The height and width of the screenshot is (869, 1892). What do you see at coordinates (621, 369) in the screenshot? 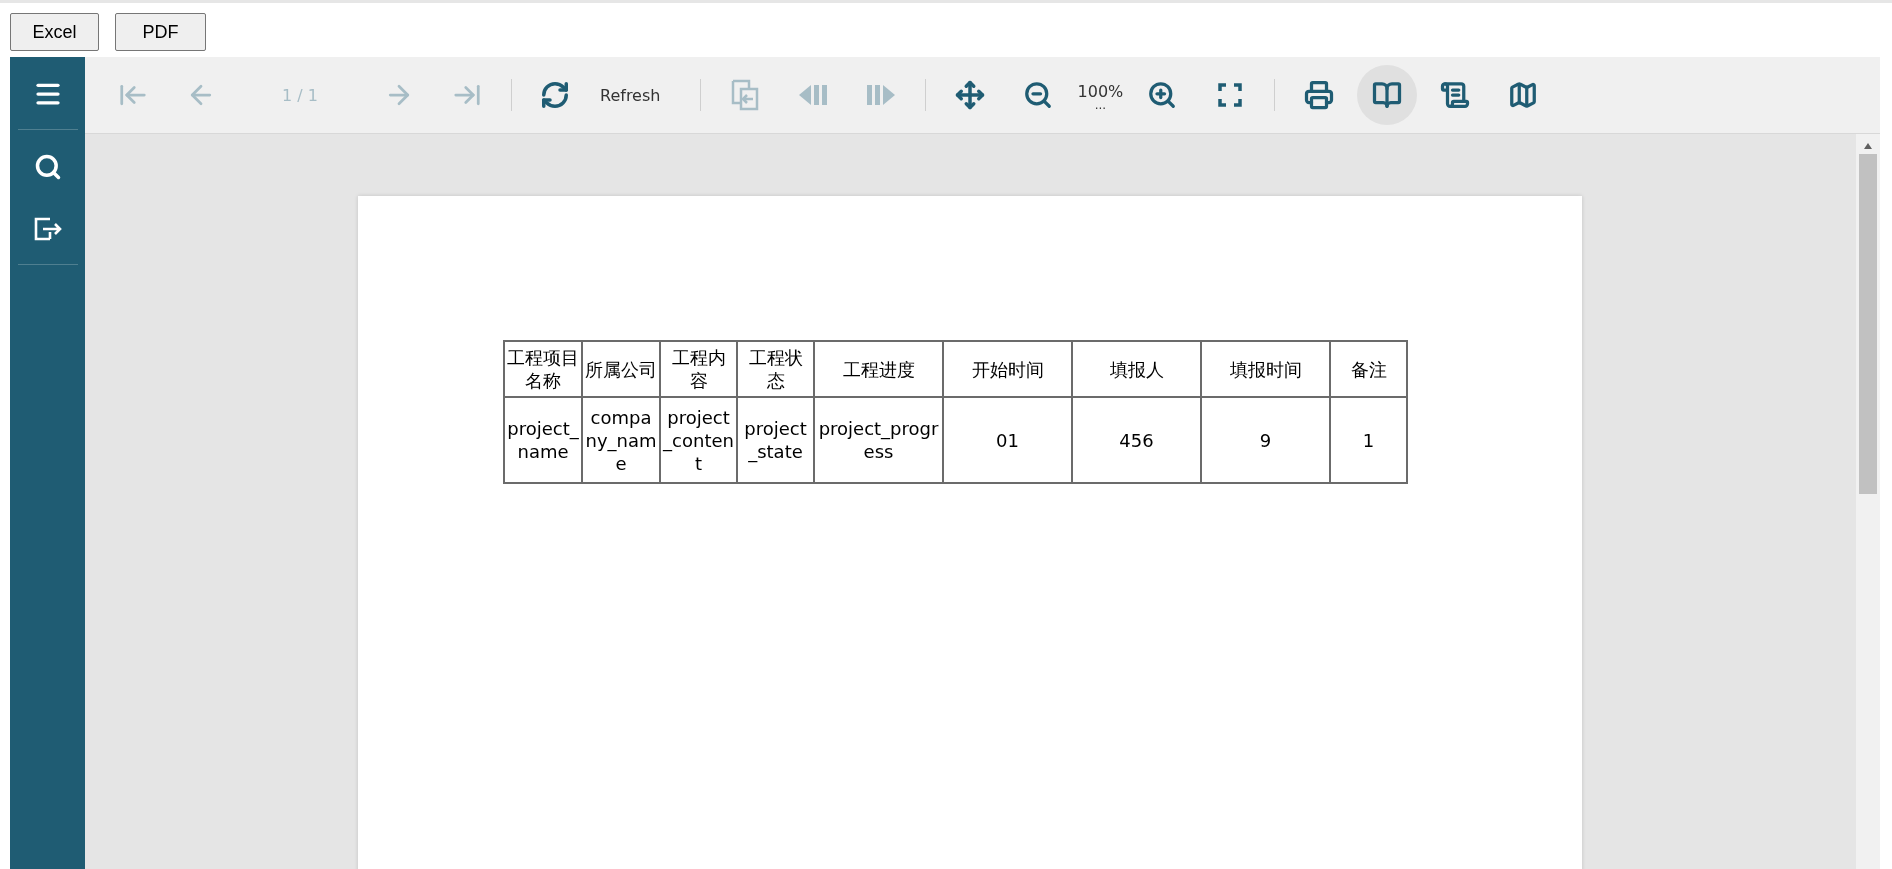
I see `column-header: 所属公司` at bounding box center [621, 369].